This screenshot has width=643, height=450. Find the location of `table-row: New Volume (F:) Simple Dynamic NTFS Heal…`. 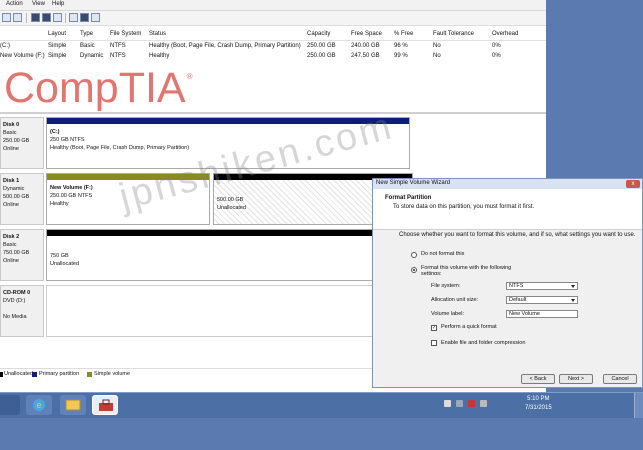

table-row: New Volume (F:) Simple Dynamic NTFS Heal… is located at coordinates (273, 57).